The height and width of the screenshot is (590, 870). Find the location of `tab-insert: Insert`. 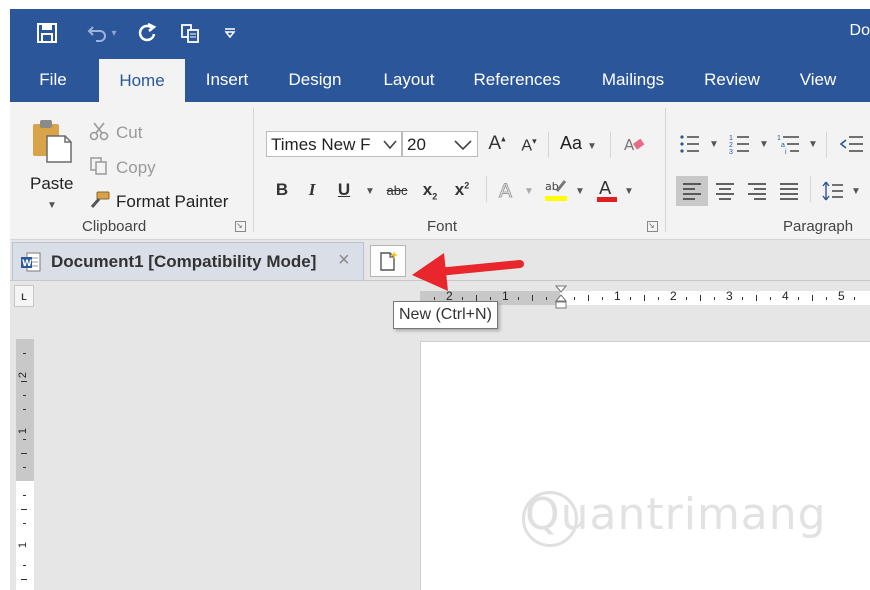

tab-insert: Insert is located at coordinates (227, 79).